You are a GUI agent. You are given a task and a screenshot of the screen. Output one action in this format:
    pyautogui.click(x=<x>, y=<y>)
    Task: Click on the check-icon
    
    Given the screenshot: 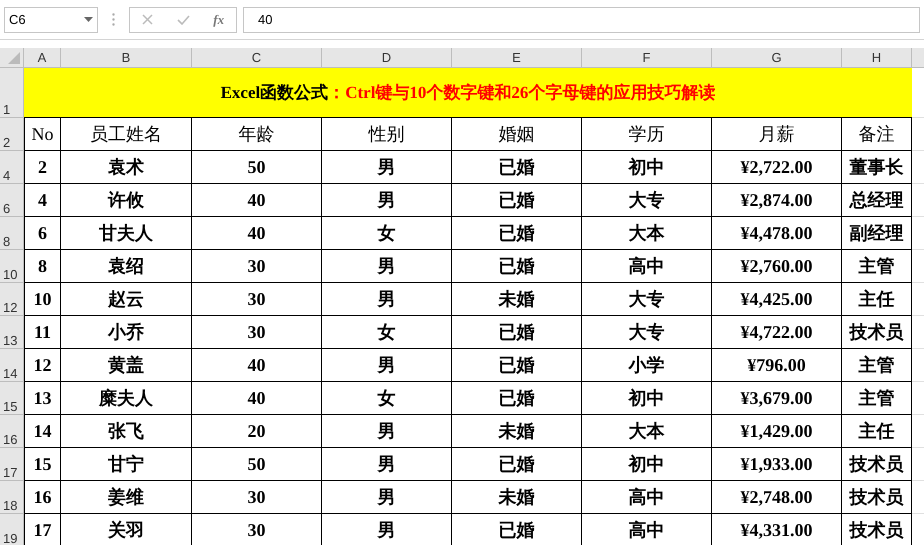 What is the action you would take?
    pyautogui.click(x=183, y=19)
    